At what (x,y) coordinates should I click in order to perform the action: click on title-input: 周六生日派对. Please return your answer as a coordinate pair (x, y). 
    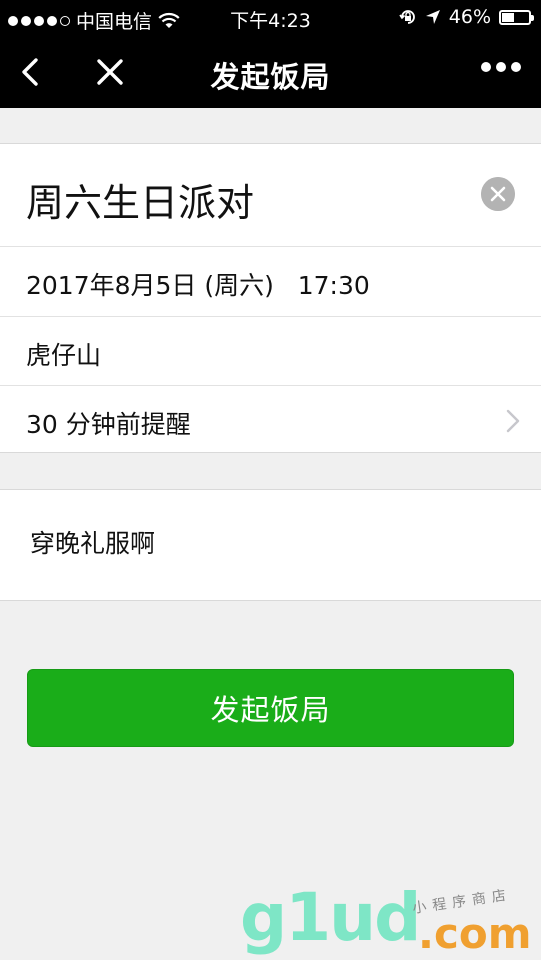
    Looking at the image, I should click on (140, 199).